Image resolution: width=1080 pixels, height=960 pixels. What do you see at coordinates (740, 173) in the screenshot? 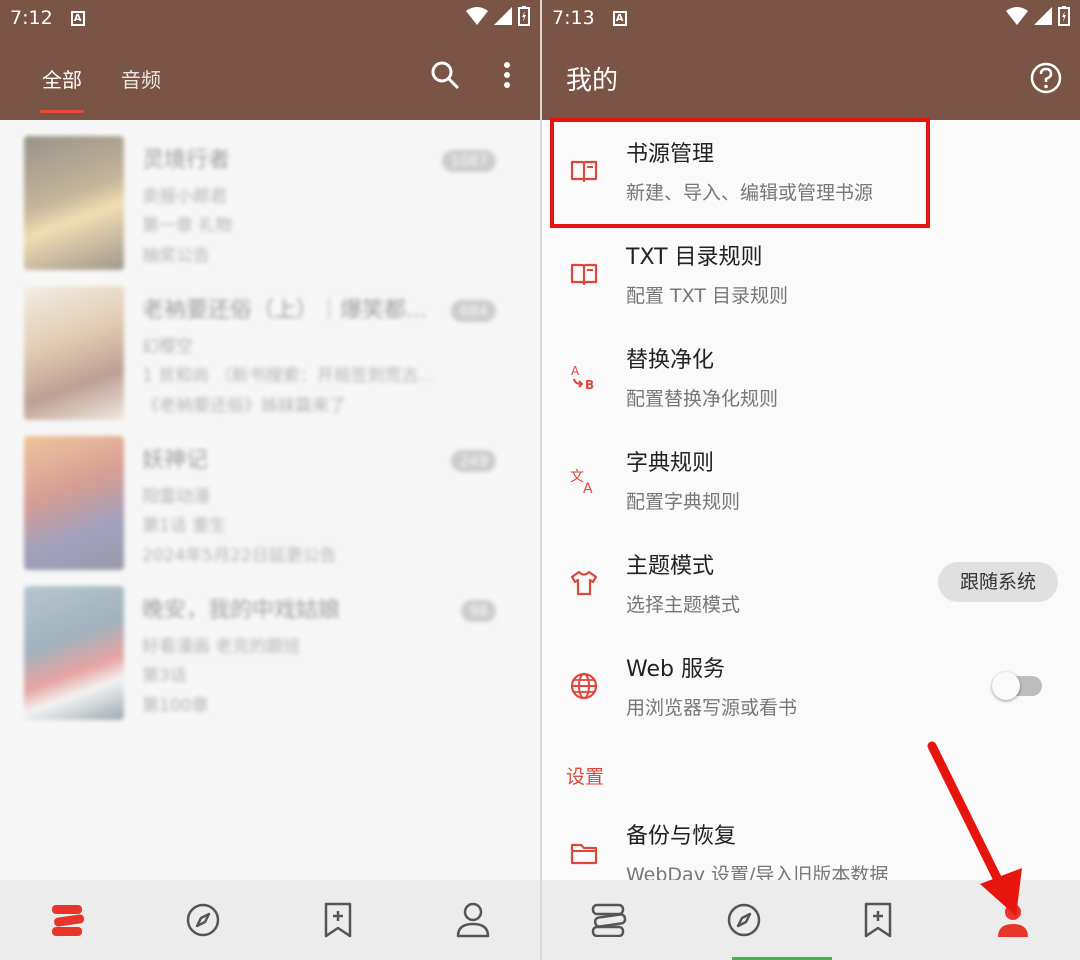
I see `highlight-box` at bounding box center [740, 173].